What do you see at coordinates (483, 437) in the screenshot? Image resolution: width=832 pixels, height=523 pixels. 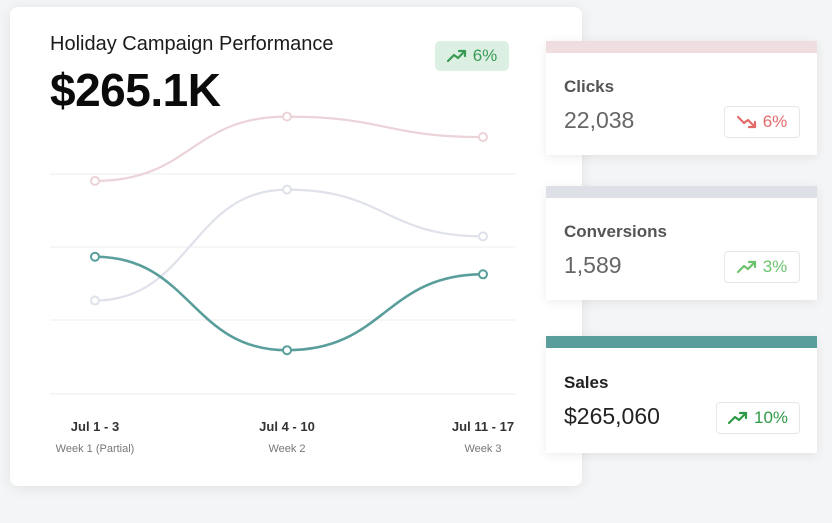 I see `x-tick-label: Jul 11 - 17 Week 3` at bounding box center [483, 437].